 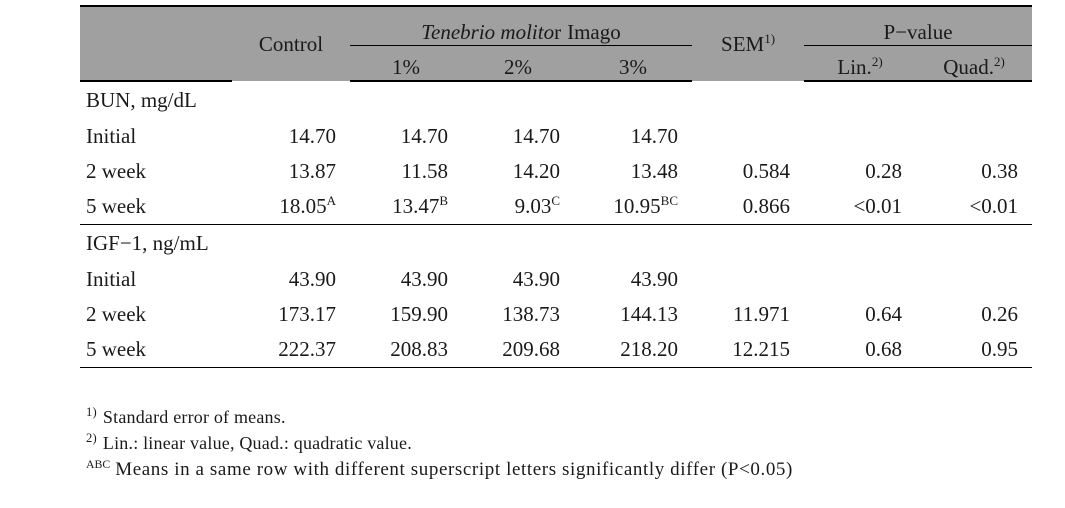 What do you see at coordinates (91, 438) in the screenshot?
I see `footnote-marker: 2)` at bounding box center [91, 438].